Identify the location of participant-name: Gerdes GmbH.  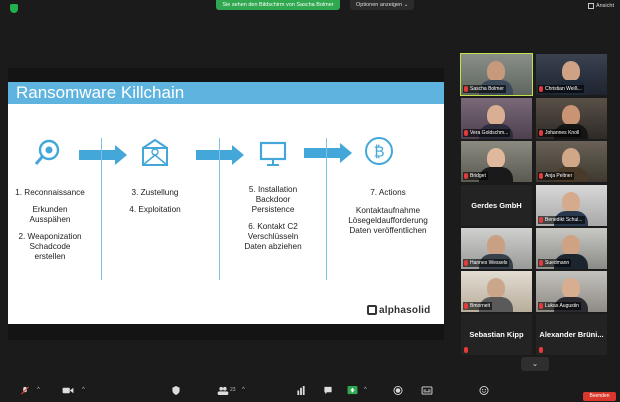
(496, 205).